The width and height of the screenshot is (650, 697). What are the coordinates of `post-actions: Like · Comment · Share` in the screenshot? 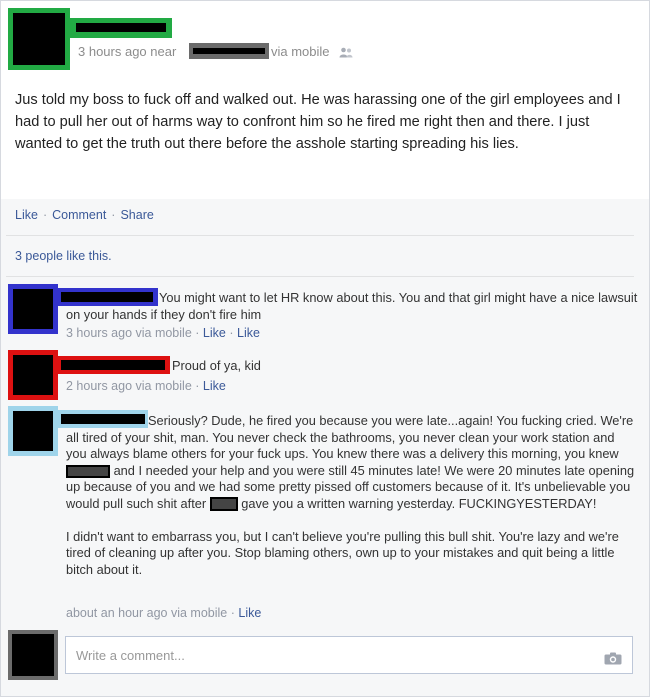 It's located at (84, 215).